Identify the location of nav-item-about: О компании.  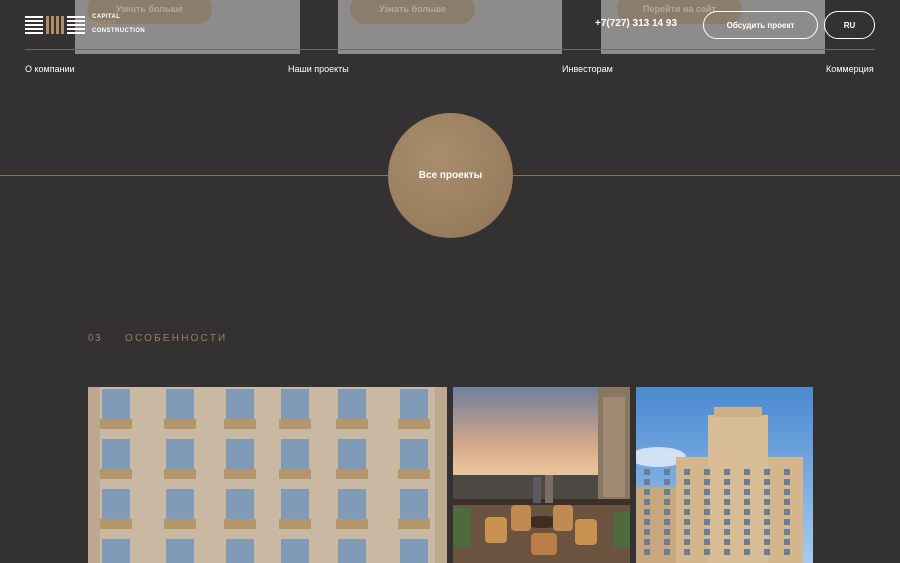
(50, 69).